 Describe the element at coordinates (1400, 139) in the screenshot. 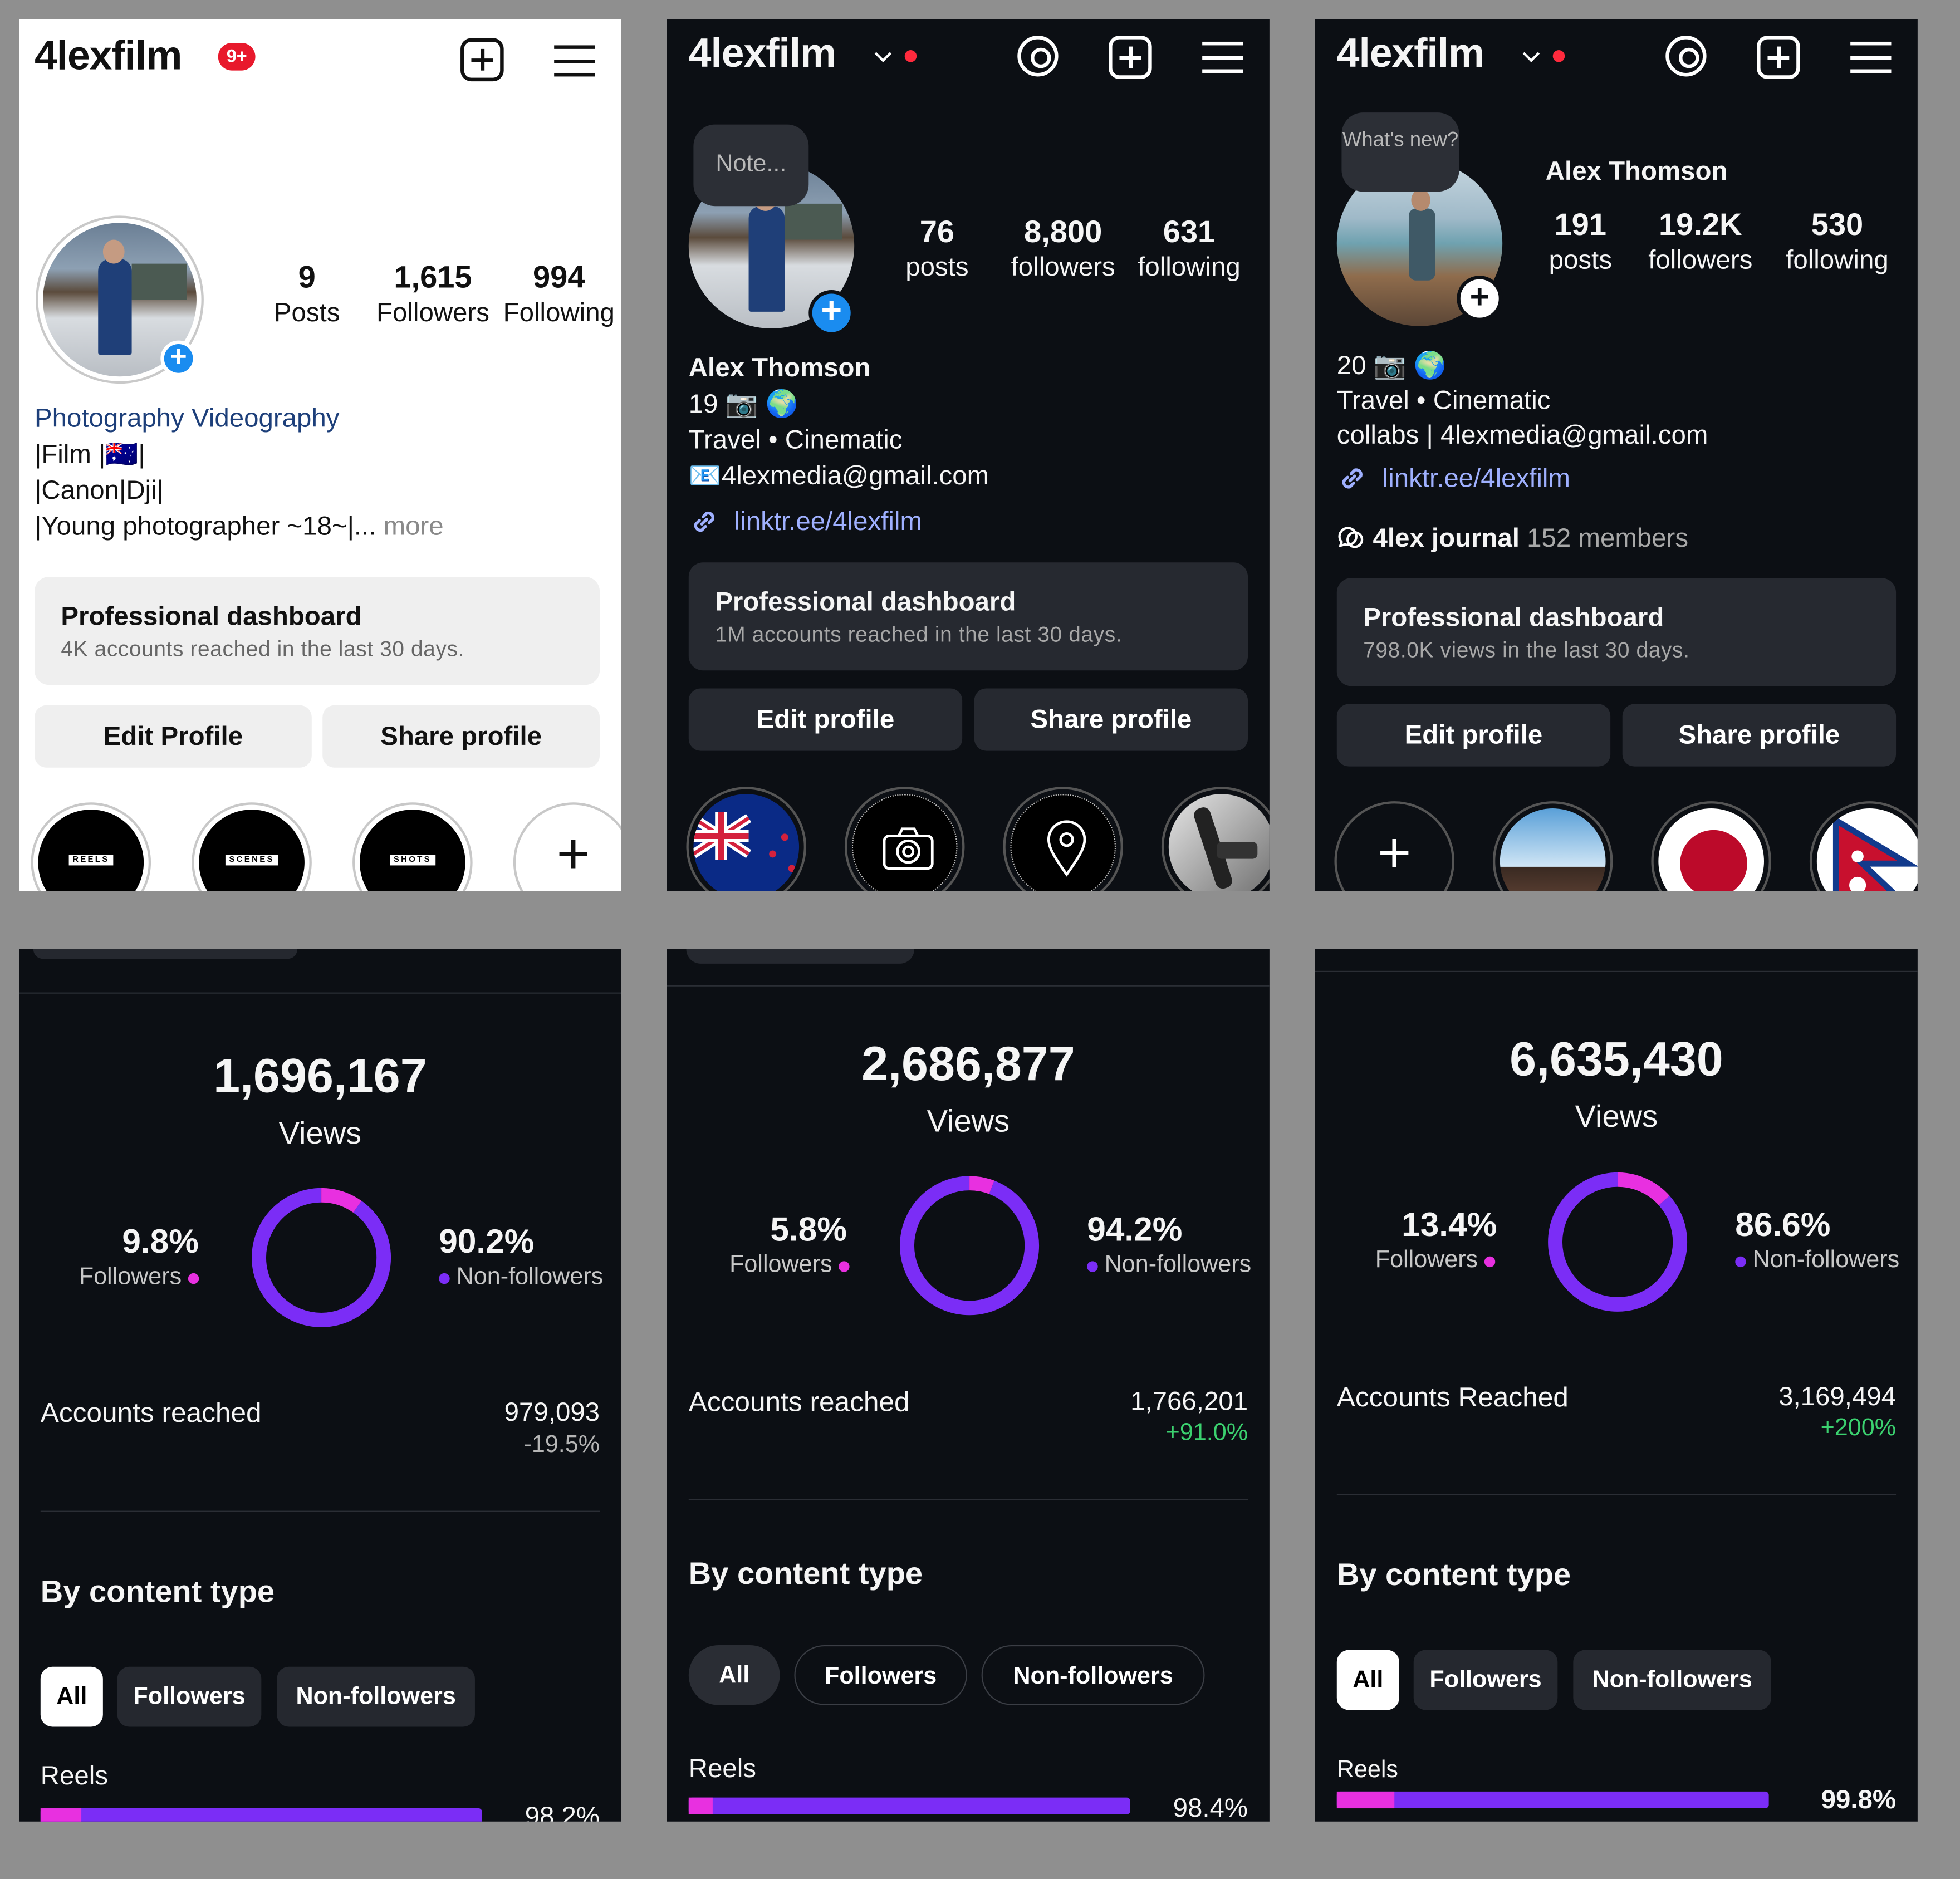

I see `note-text: What's new?` at that location.